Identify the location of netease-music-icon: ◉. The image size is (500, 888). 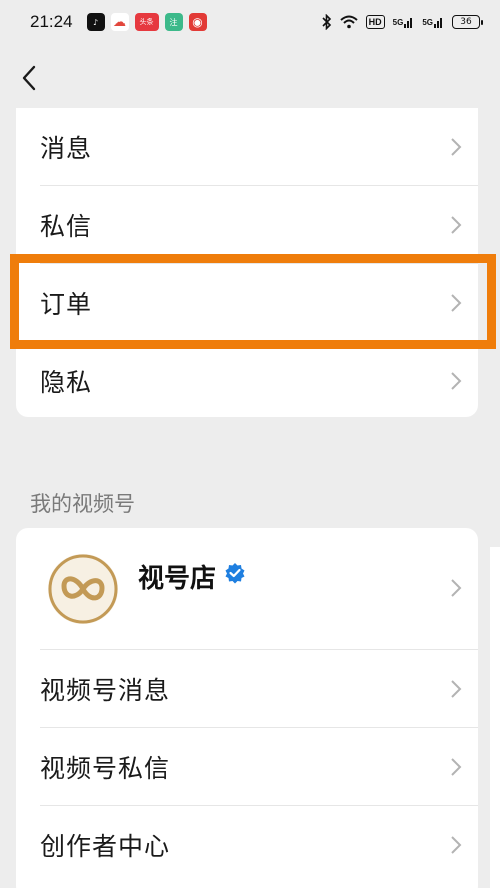
(197, 22).